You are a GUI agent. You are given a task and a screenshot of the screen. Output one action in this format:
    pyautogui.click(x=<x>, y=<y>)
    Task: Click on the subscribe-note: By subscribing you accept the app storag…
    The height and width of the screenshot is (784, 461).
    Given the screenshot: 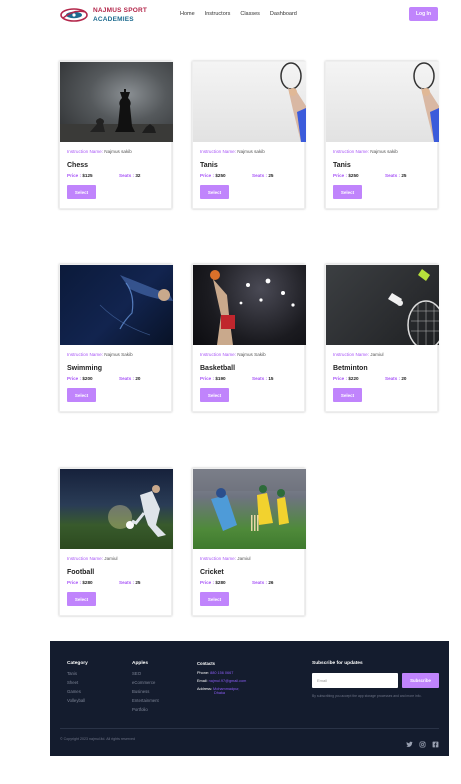 What is the action you would take?
    pyautogui.click(x=367, y=696)
    